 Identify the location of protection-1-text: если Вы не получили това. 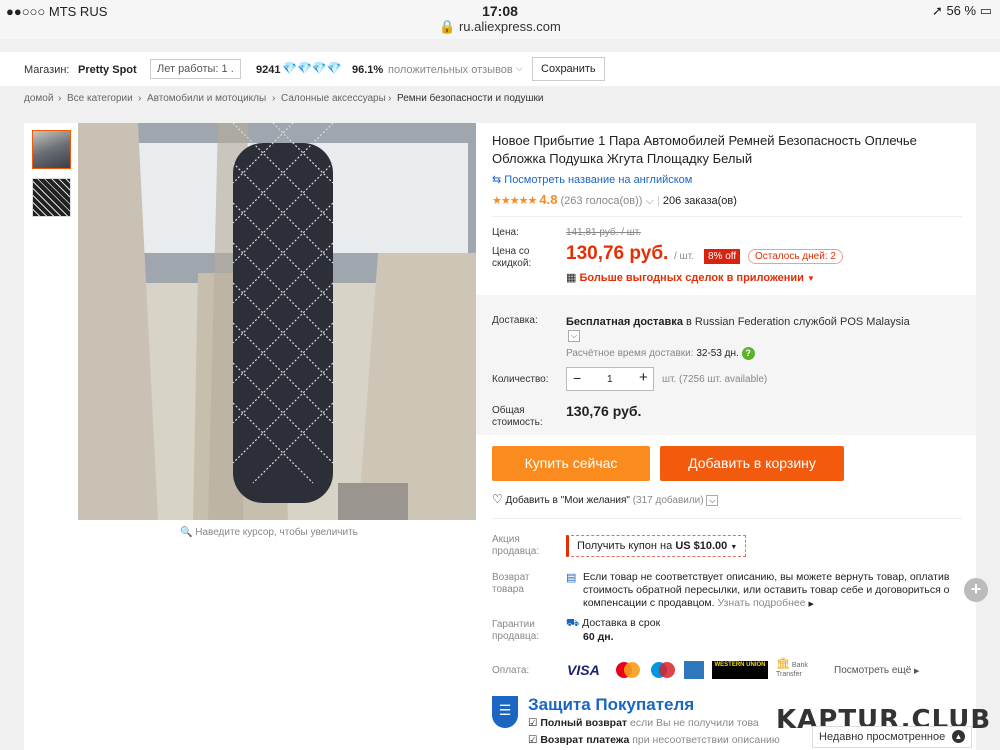
(694, 723).